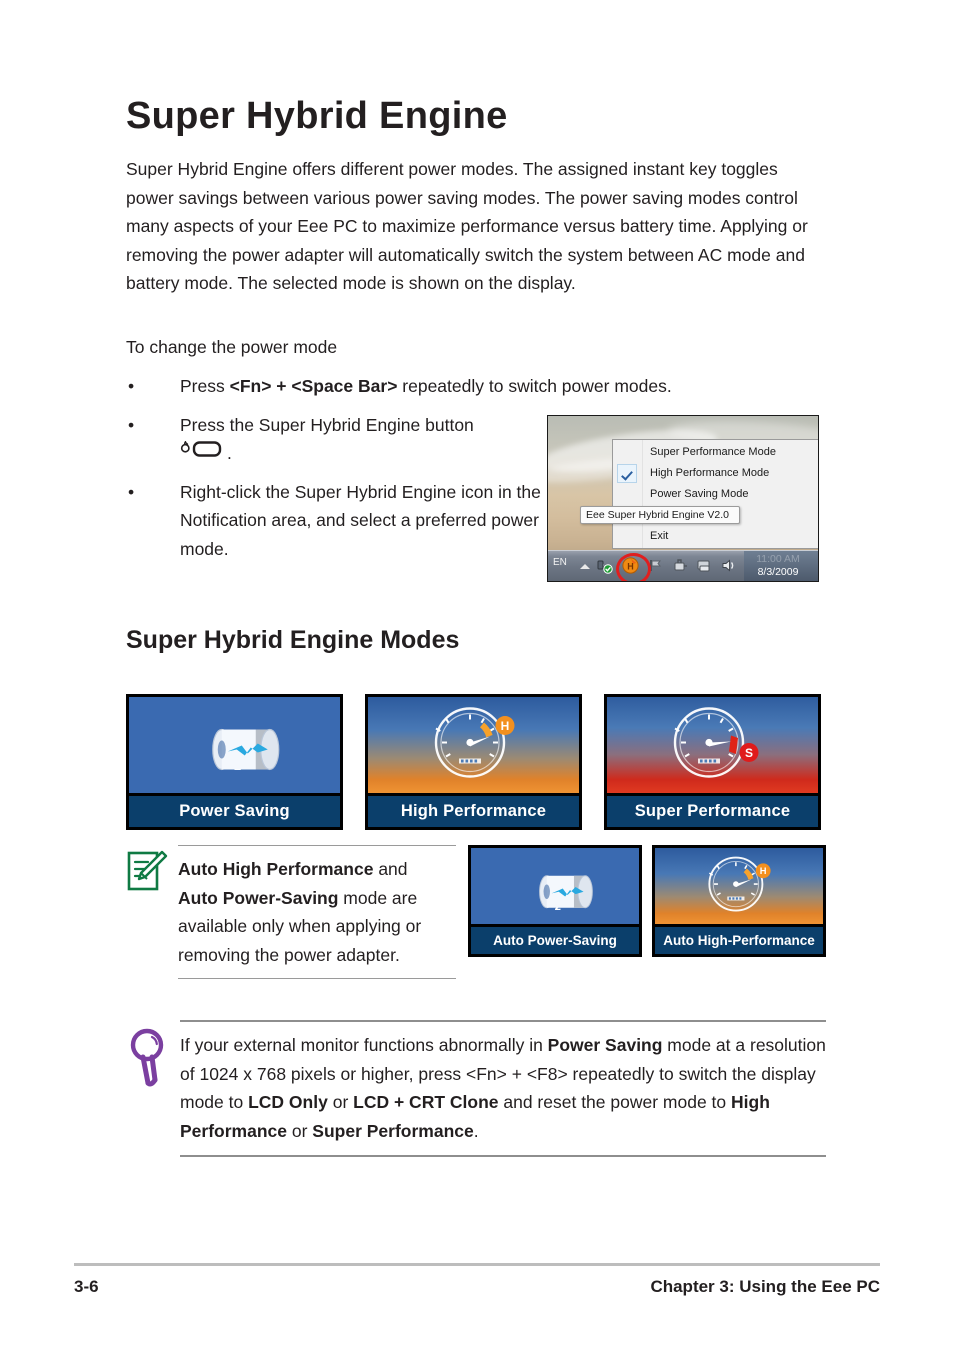 The width and height of the screenshot is (954, 1357). I want to click on speedometer-icon: S, so click(713, 745).